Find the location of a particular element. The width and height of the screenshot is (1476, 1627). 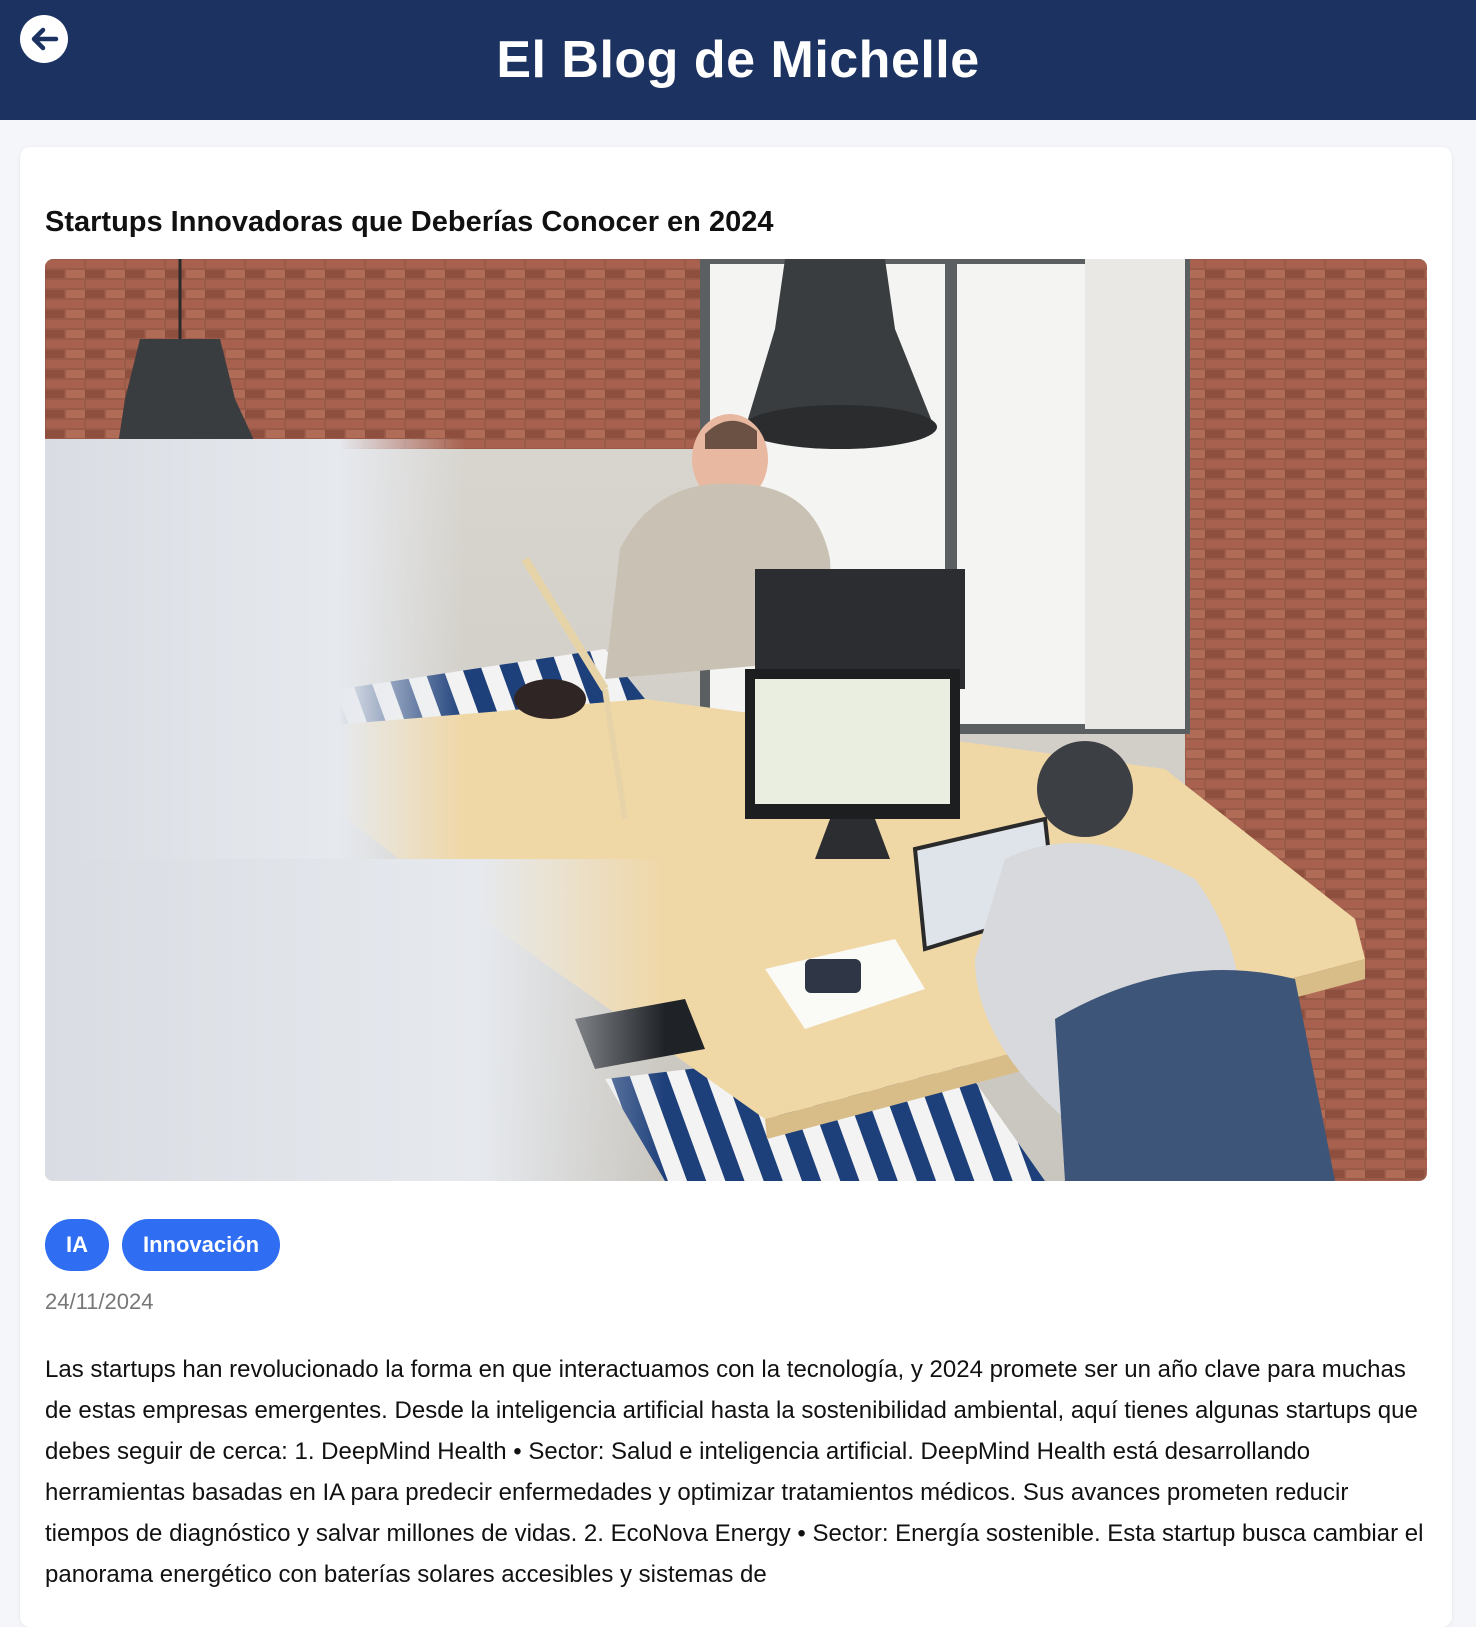

tag-list: IA Innovación is located at coordinates (736, 1245).